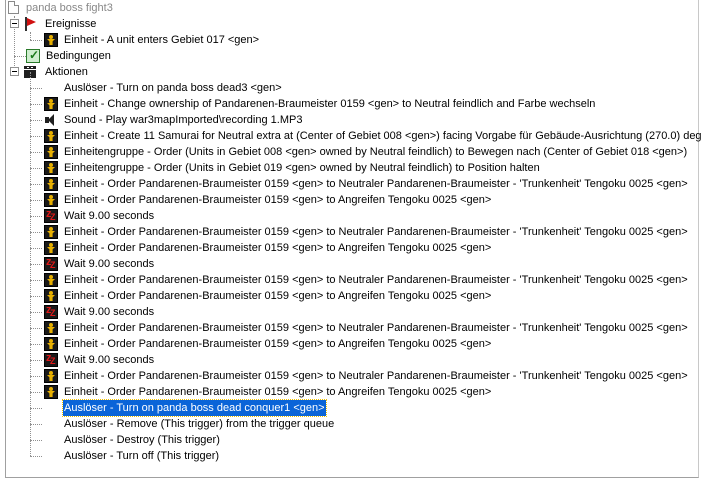  I want to click on action-text: Auslöser - Turn off (This trigger), so click(142, 456).